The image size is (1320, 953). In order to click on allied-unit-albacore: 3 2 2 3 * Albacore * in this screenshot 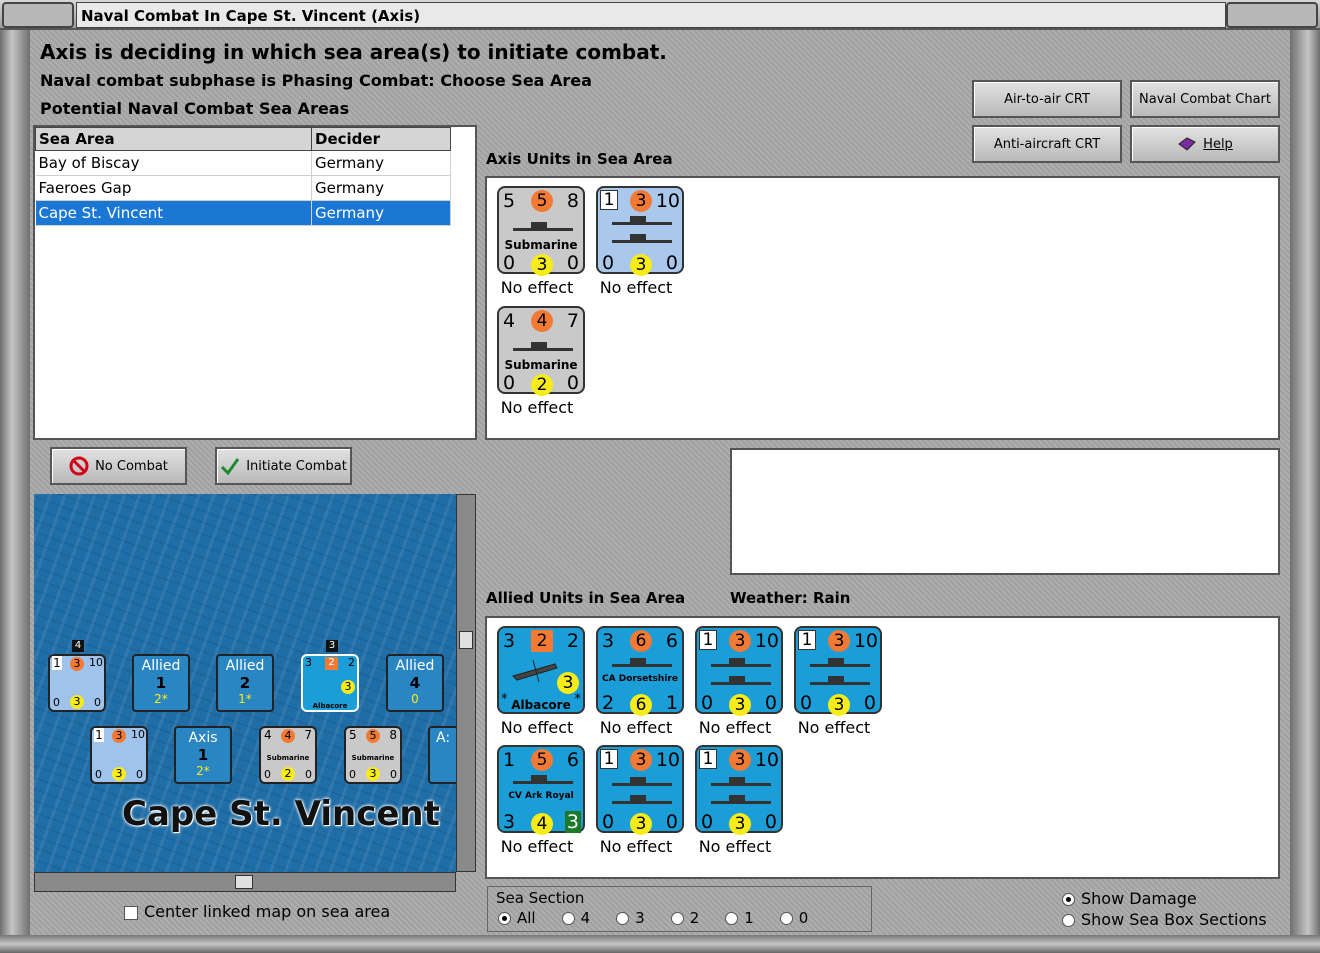, I will do `click(541, 670)`.